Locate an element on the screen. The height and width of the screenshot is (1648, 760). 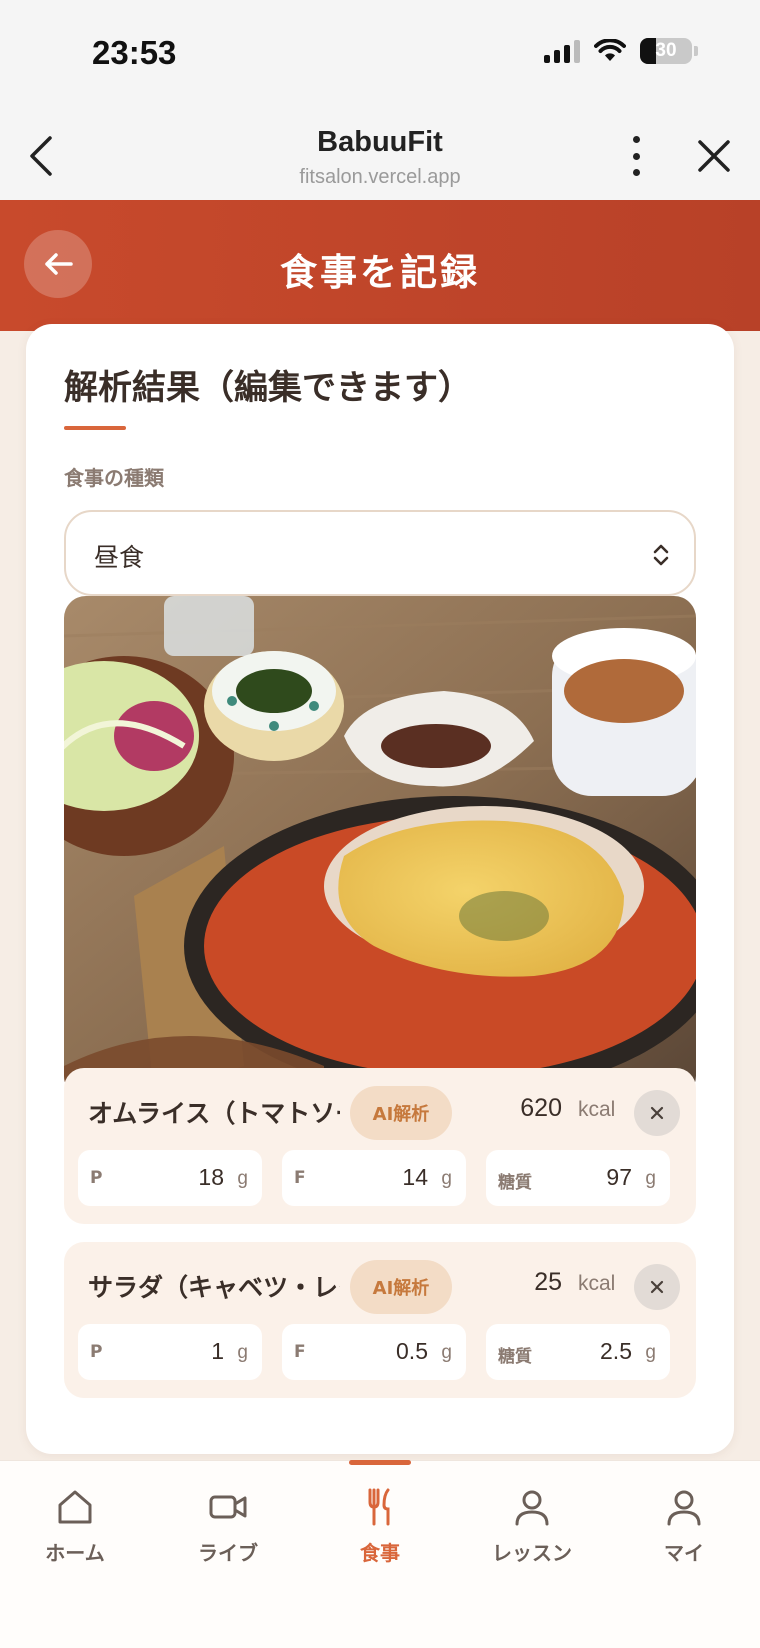
status-time: 23:53 is located at coordinates (134, 52).